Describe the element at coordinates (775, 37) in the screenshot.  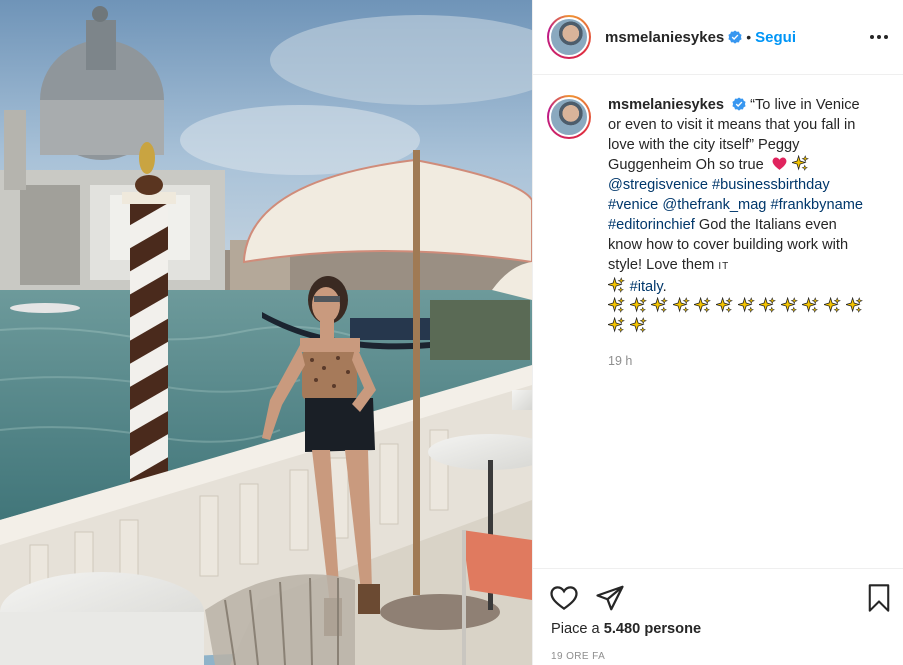
I see `follow-button: Segui` at that location.